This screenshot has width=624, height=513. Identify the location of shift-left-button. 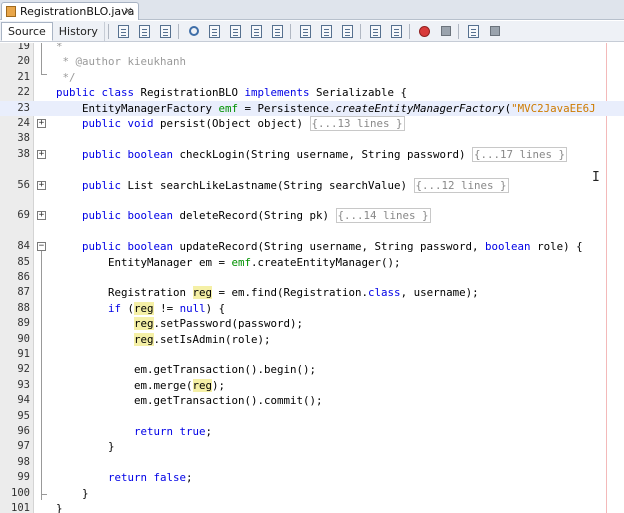
(306, 31).